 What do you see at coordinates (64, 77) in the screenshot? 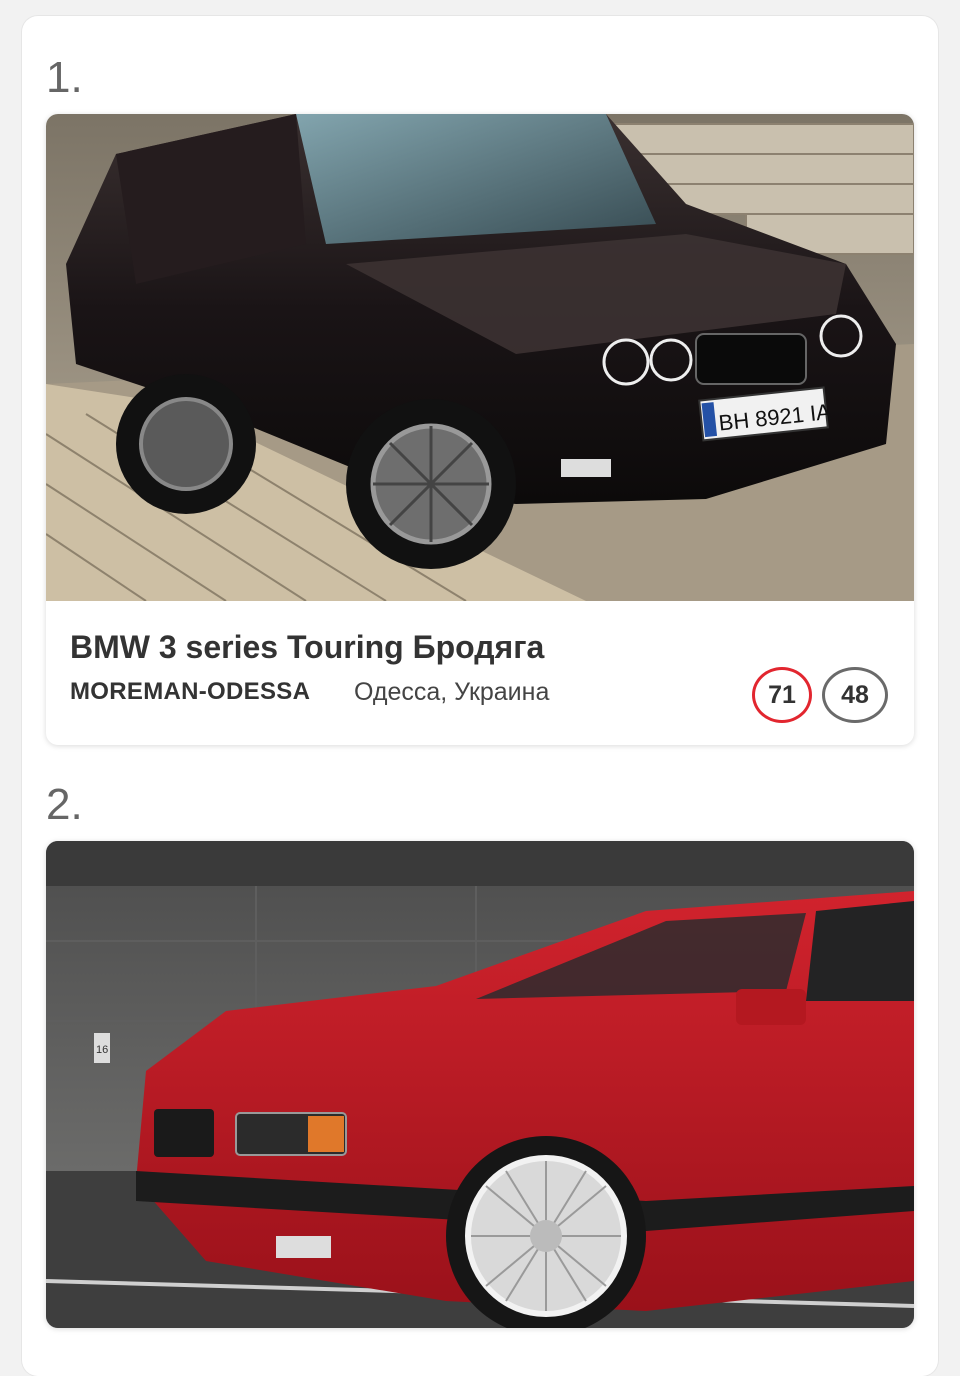
I see `rank-number: 1.` at bounding box center [64, 77].